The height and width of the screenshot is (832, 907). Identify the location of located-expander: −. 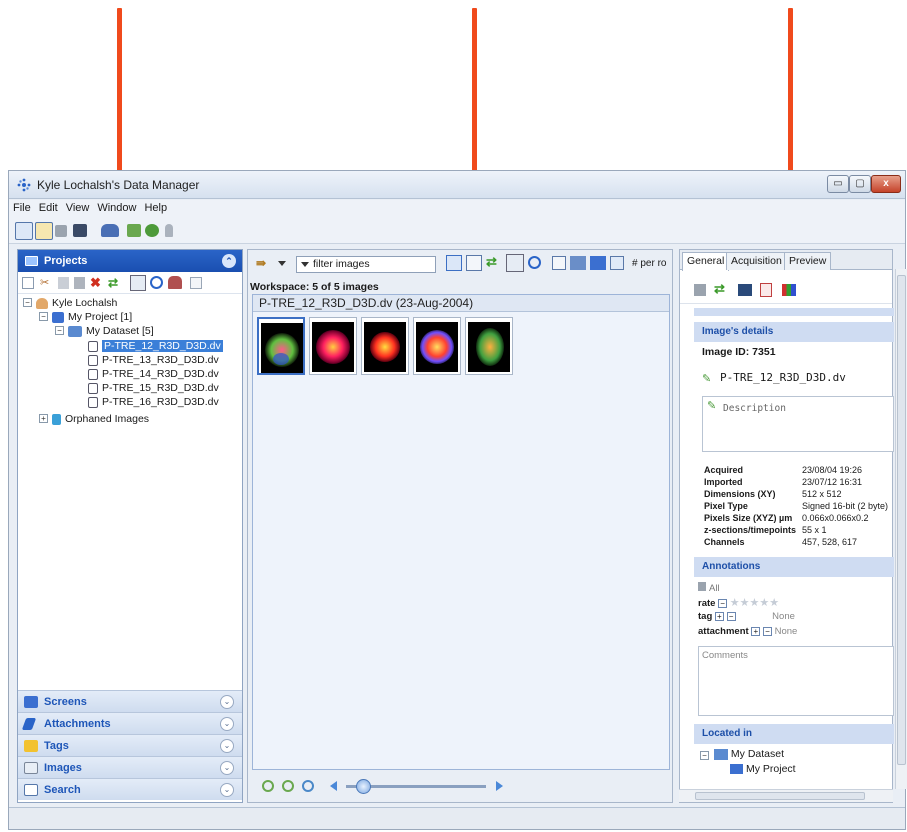
(704, 755).